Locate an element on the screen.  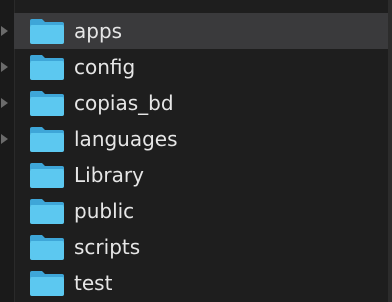
folder-row-public: public is located at coordinates (201, 211).